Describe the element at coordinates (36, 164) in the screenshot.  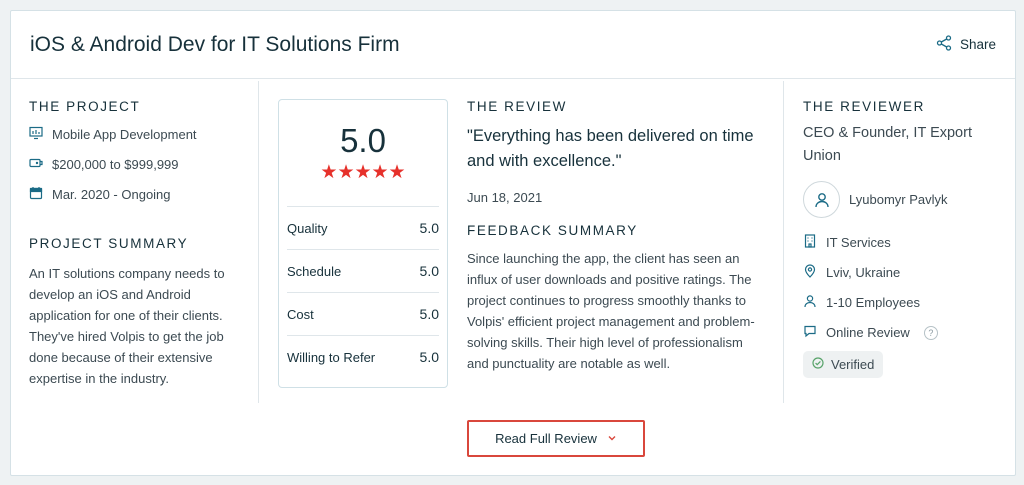
I see `tag-icon` at that location.